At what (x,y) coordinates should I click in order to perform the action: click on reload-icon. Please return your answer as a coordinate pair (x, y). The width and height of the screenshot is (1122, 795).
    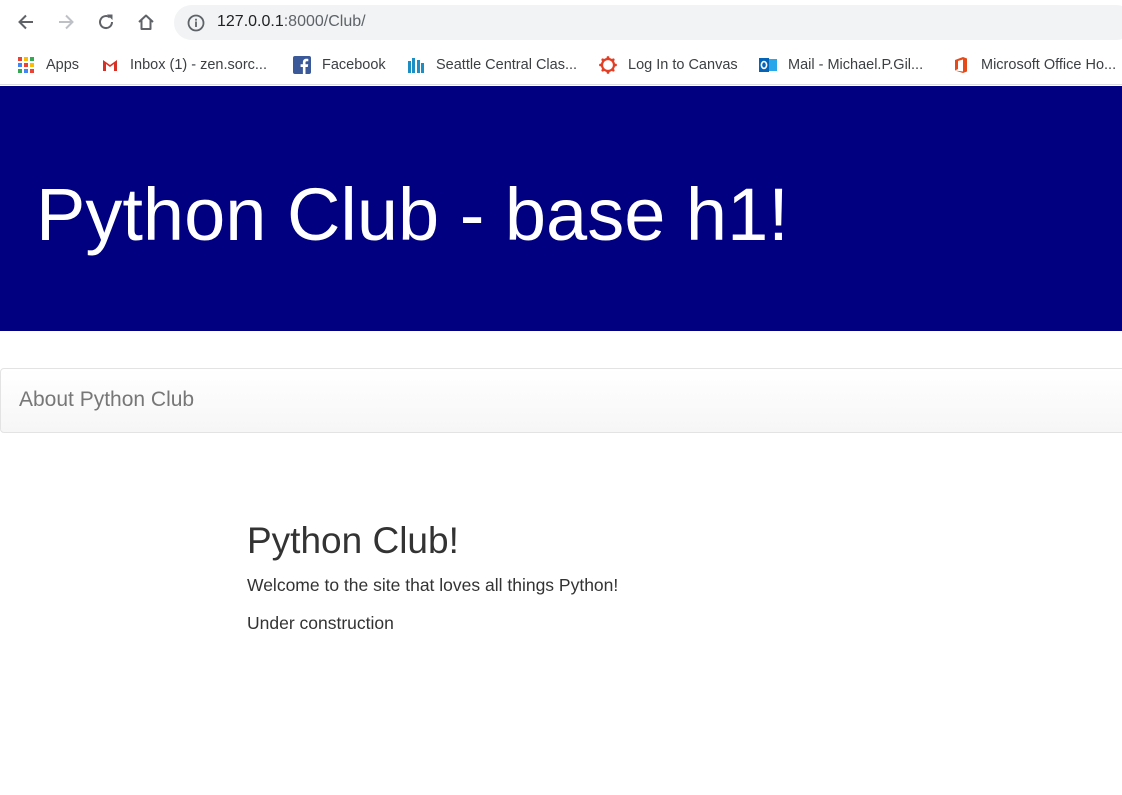
    Looking at the image, I should click on (106, 22).